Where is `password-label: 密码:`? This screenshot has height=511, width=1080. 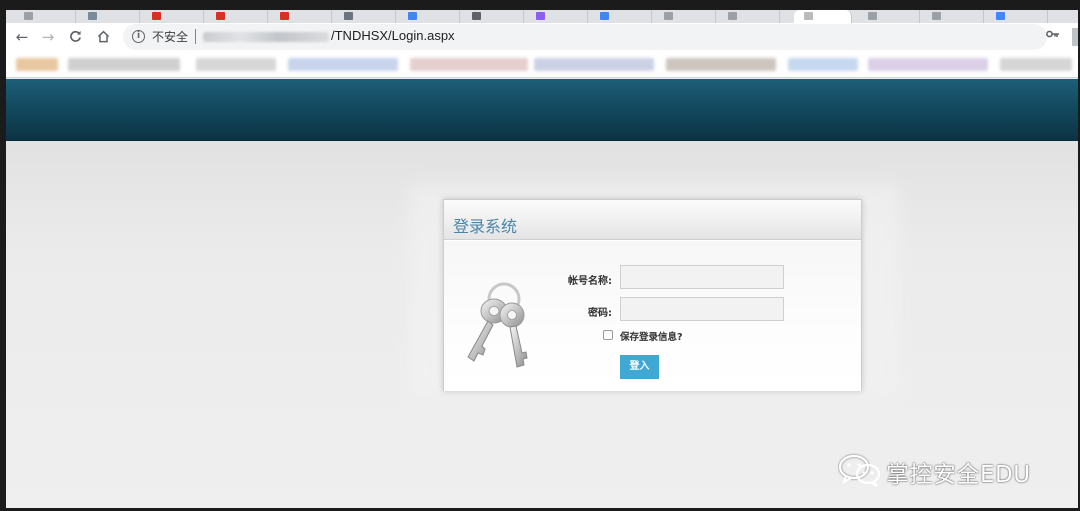 password-label: 密码: is located at coordinates (600, 313).